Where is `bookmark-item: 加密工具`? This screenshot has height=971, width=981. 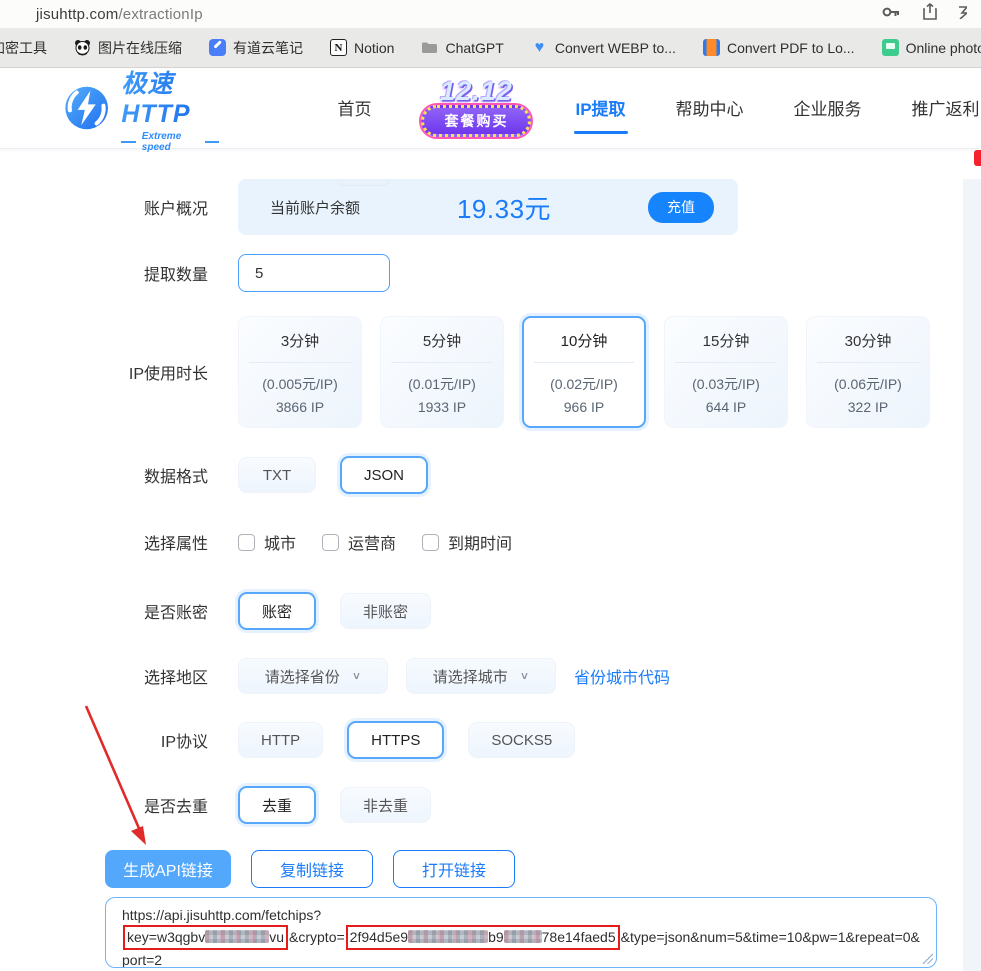 bookmark-item: 加密工具 is located at coordinates (23, 48).